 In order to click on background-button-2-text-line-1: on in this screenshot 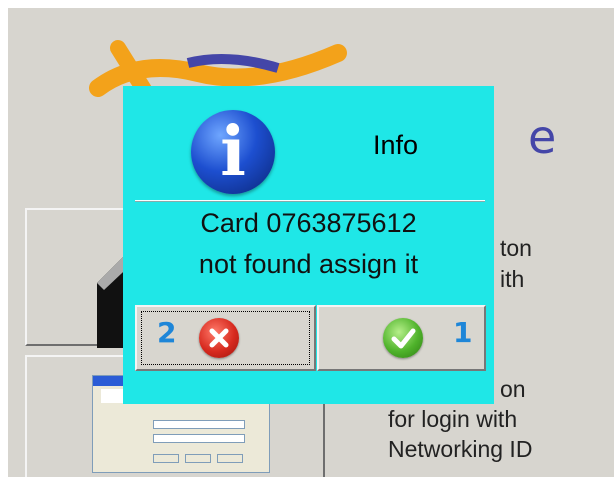, I will do `click(513, 389)`.